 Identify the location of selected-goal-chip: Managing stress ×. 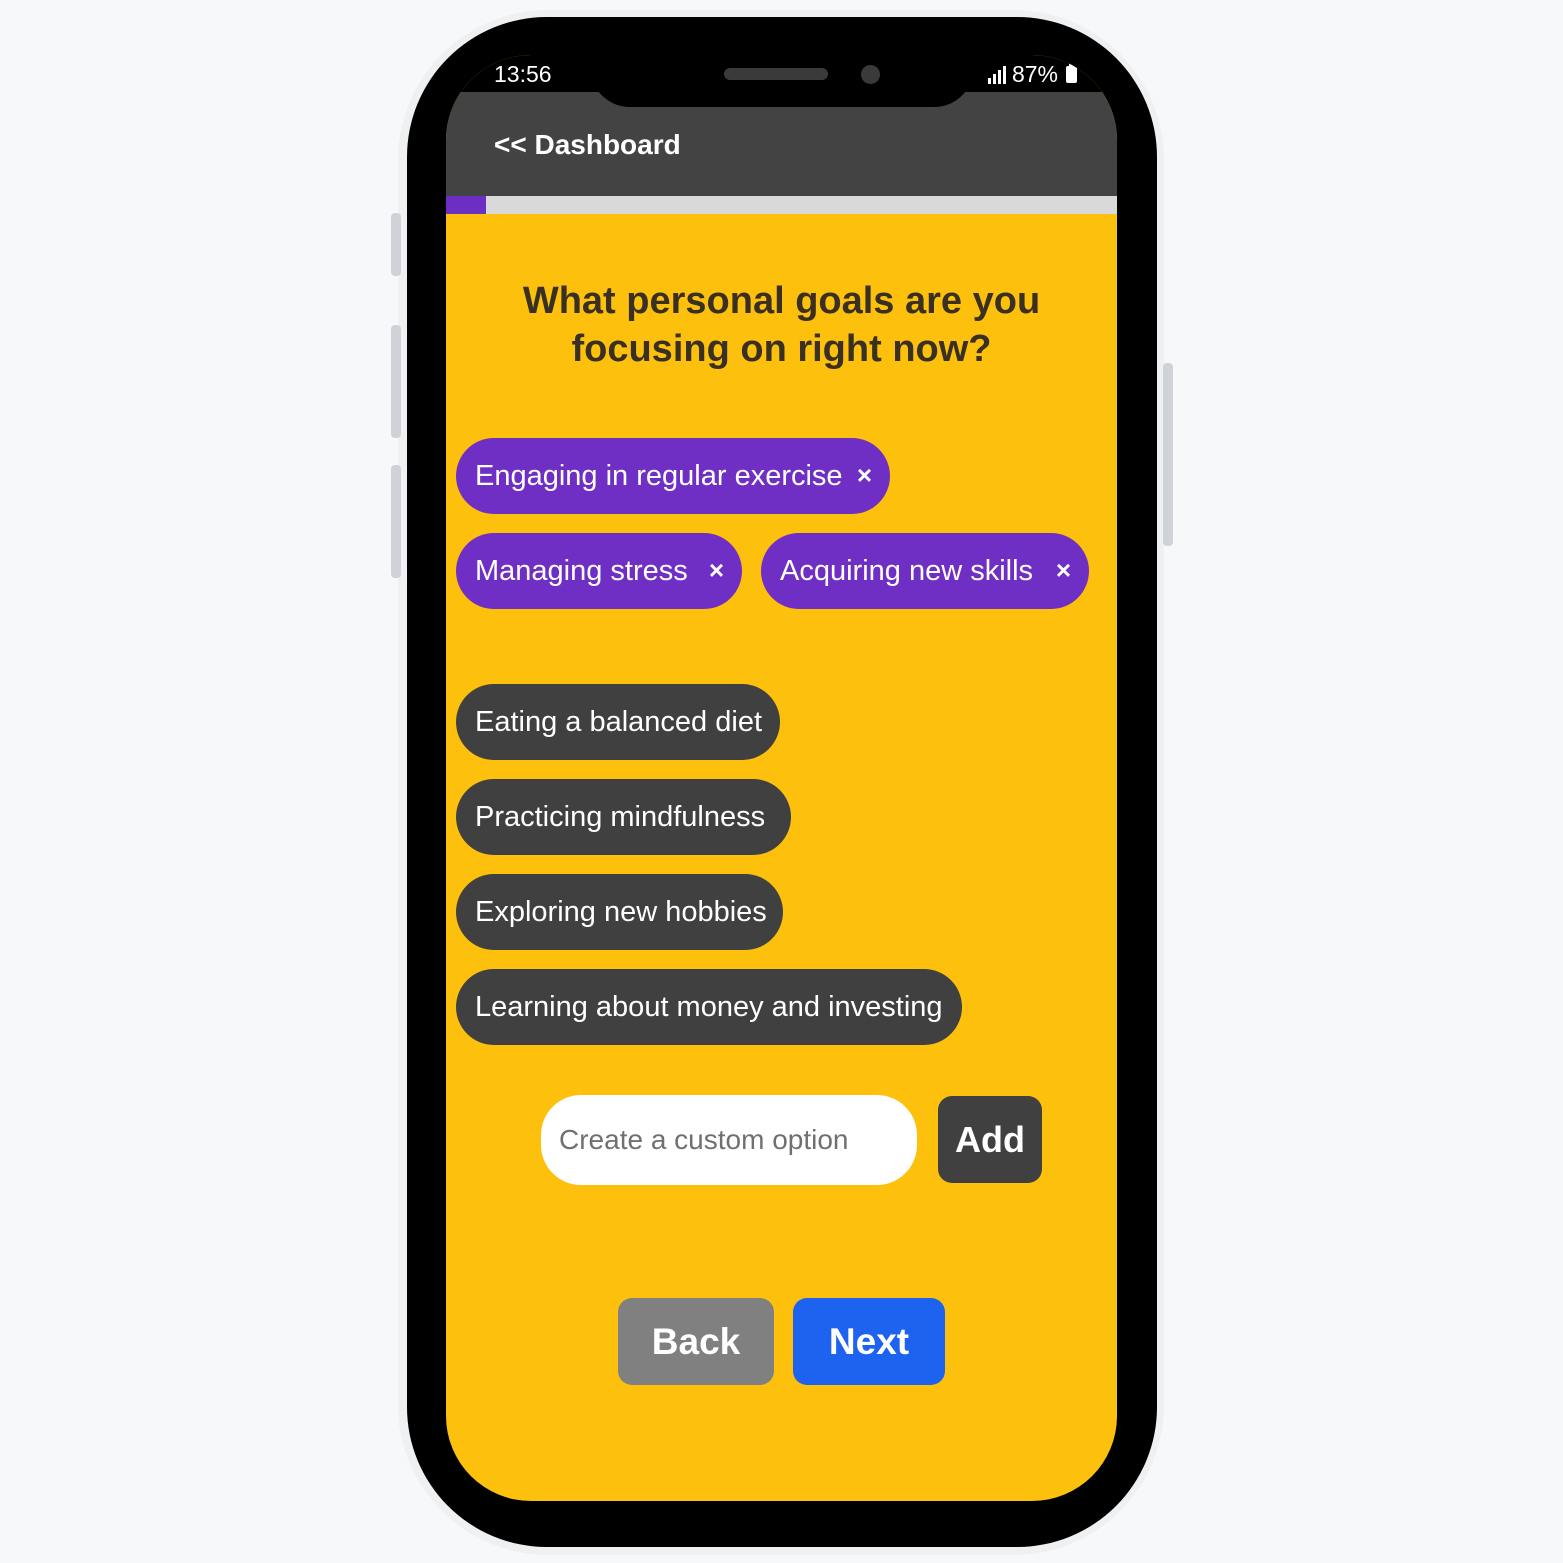
(599, 571).